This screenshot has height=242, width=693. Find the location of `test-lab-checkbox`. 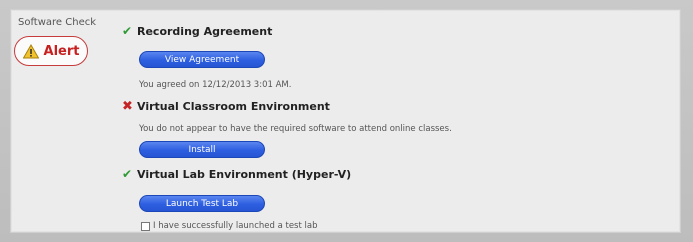

test-lab-checkbox is located at coordinates (145, 226).